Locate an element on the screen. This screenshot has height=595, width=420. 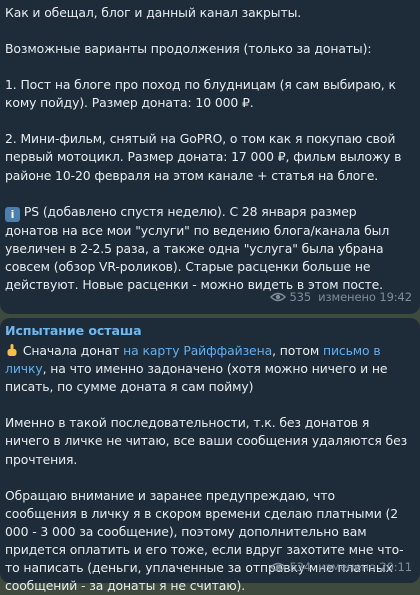
post-meta: 535 изменено 19:42 is located at coordinates (341, 297).